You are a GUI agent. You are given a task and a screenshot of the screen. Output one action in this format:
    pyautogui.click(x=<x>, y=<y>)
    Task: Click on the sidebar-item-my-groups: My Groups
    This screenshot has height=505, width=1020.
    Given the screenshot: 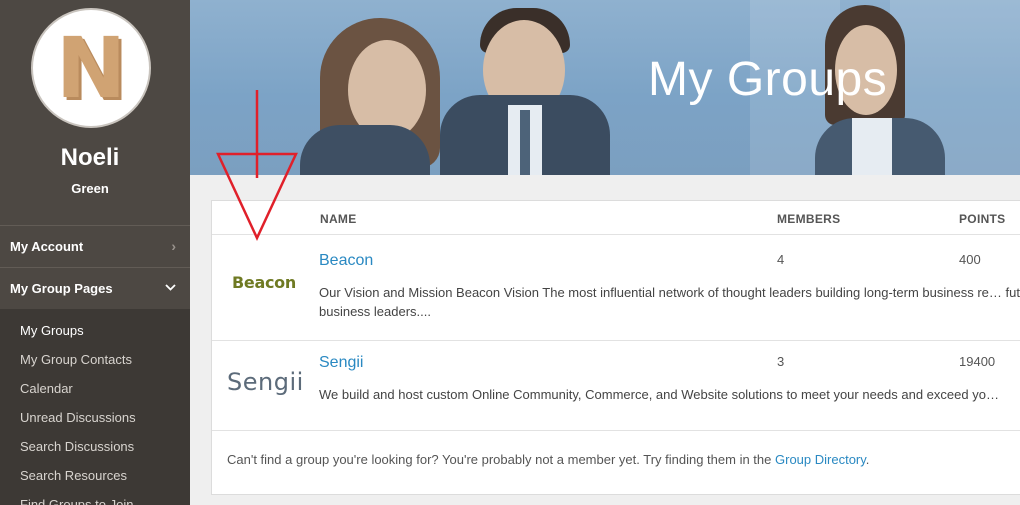 What is the action you would take?
    pyautogui.click(x=95, y=330)
    